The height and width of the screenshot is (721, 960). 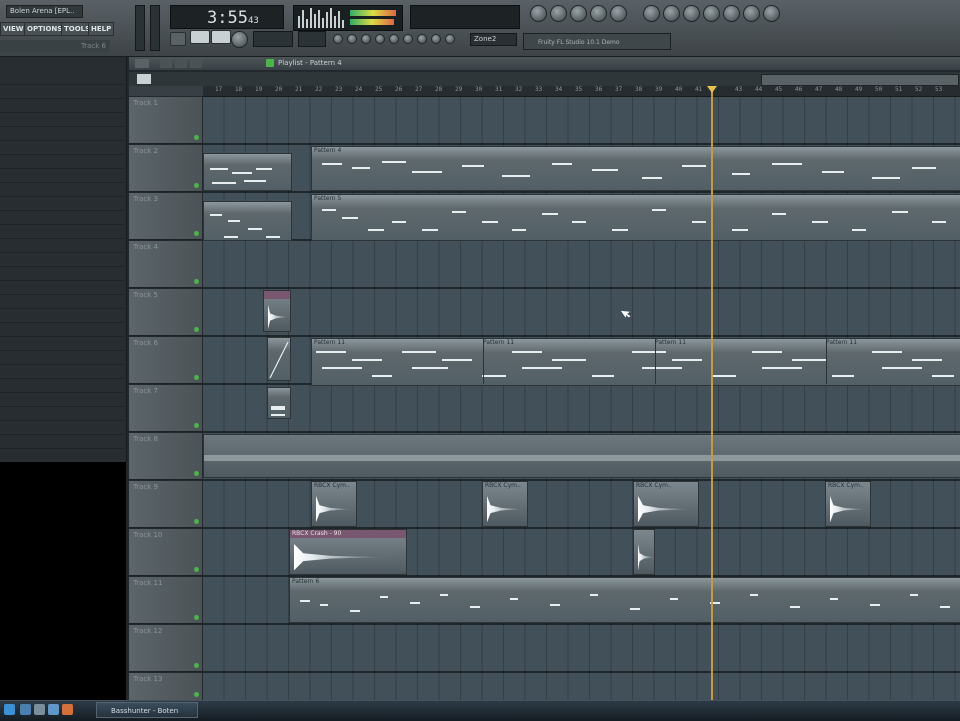 I want to click on mixer-icon, so click(x=538, y=13).